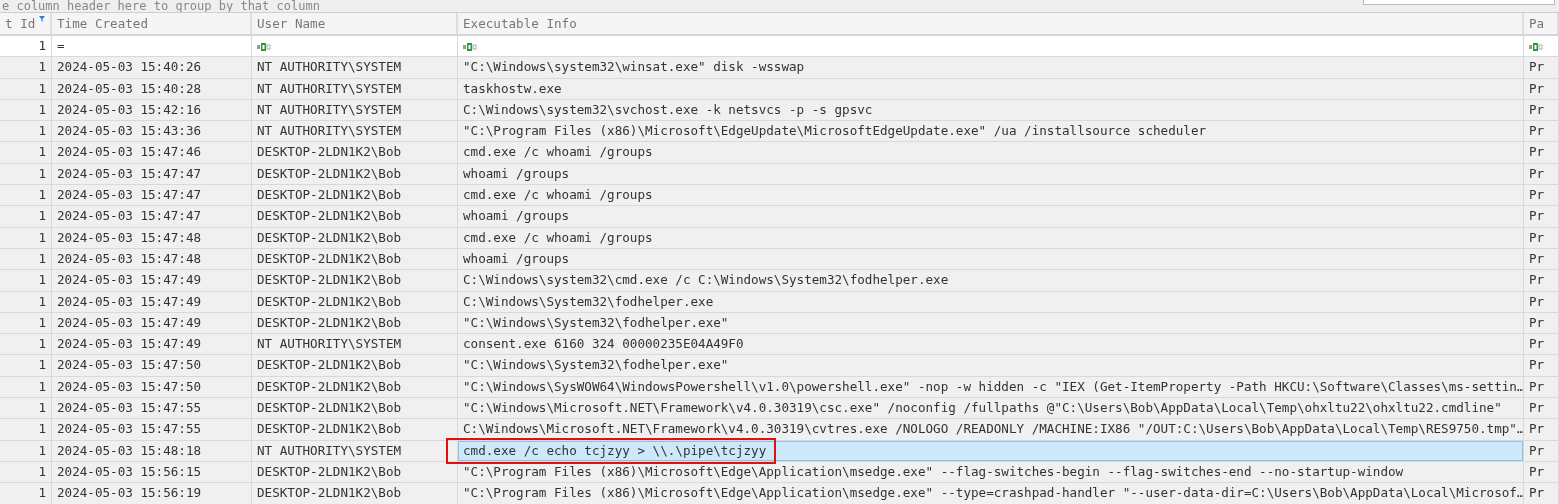  What do you see at coordinates (26, 23) in the screenshot?
I see `column-header: t Id` at bounding box center [26, 23].